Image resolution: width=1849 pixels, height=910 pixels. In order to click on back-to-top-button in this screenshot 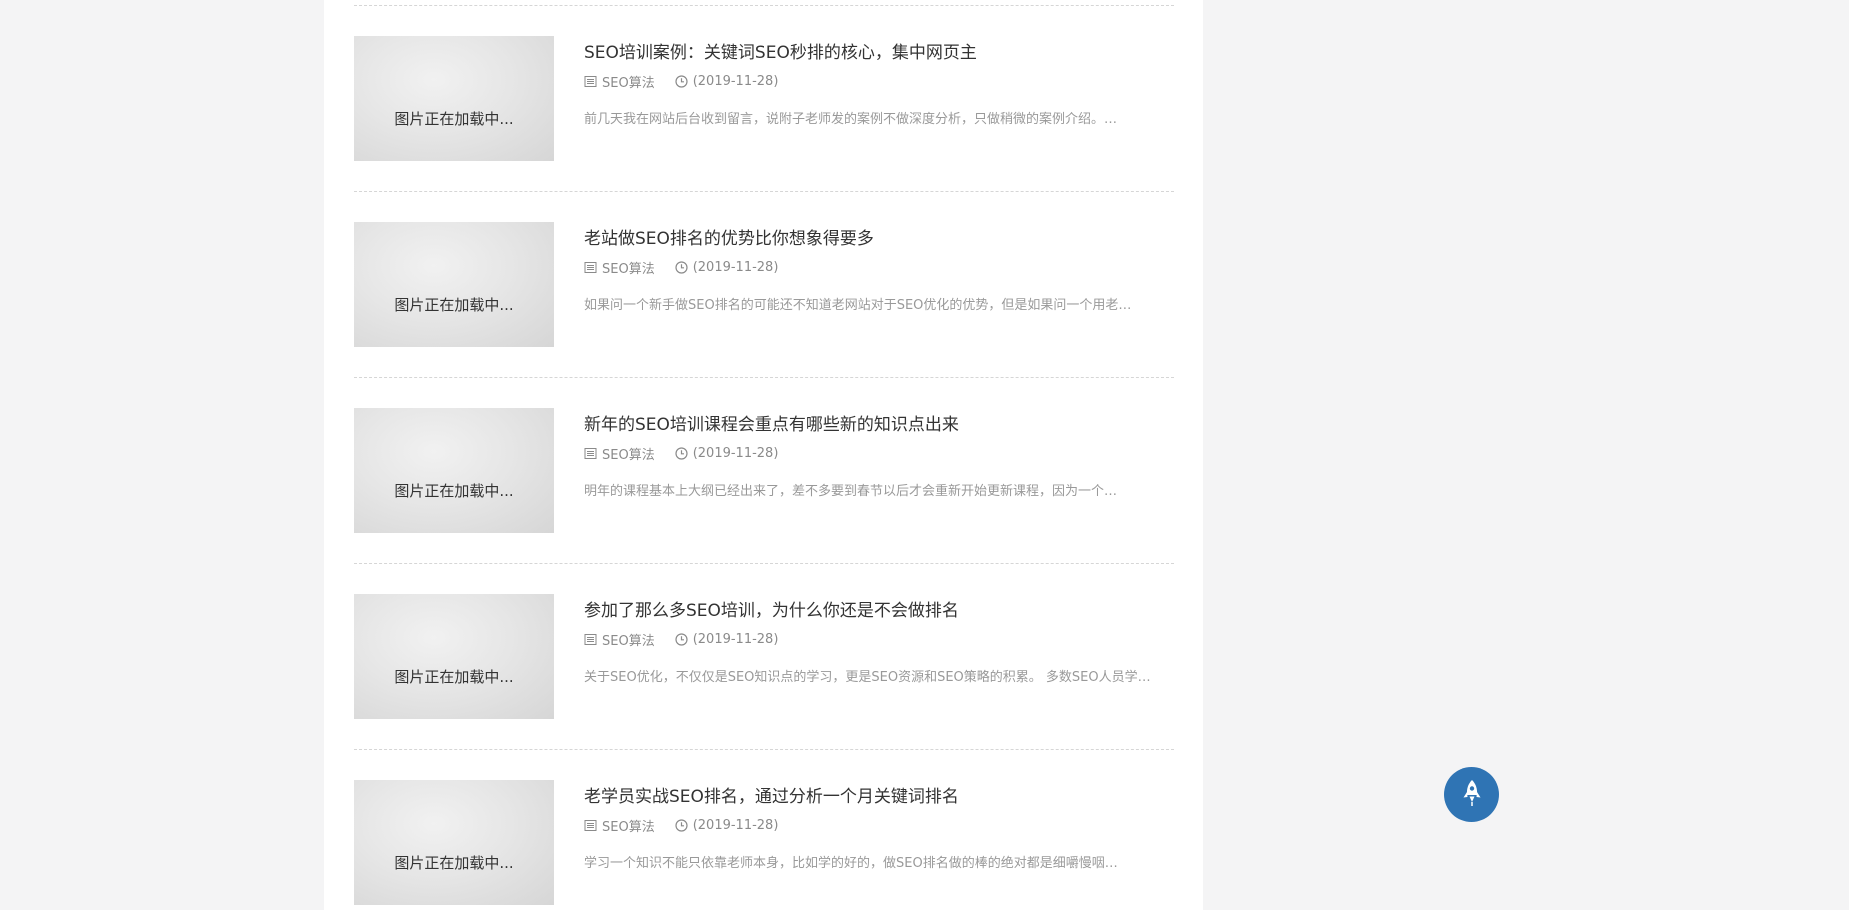, I will do `click(1471, 794)`.